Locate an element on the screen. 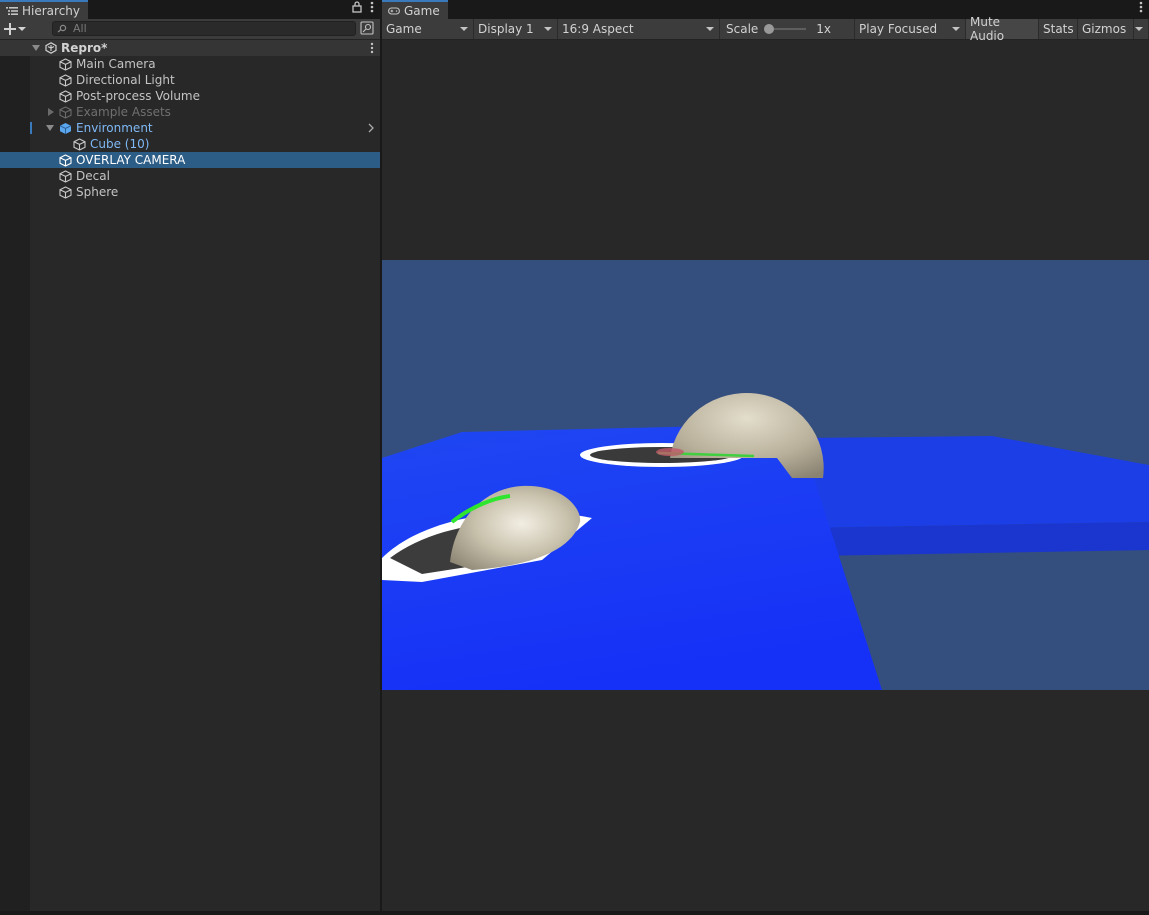 This screenshot has width=1149, height=915. gizmos-dropdown is located at coordinates (1141, 29).